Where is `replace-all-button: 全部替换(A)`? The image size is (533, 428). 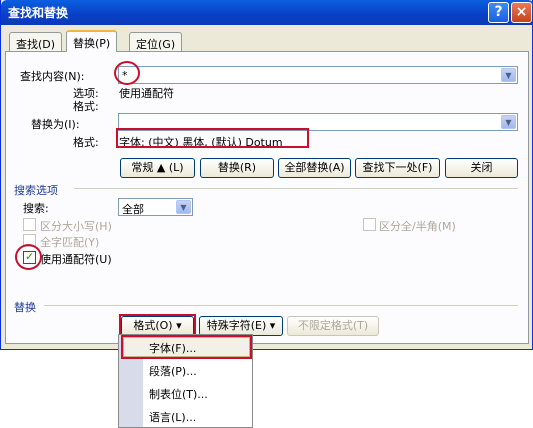 replace-all-button: 全部替换(A) is located at coordinates (314, 168).